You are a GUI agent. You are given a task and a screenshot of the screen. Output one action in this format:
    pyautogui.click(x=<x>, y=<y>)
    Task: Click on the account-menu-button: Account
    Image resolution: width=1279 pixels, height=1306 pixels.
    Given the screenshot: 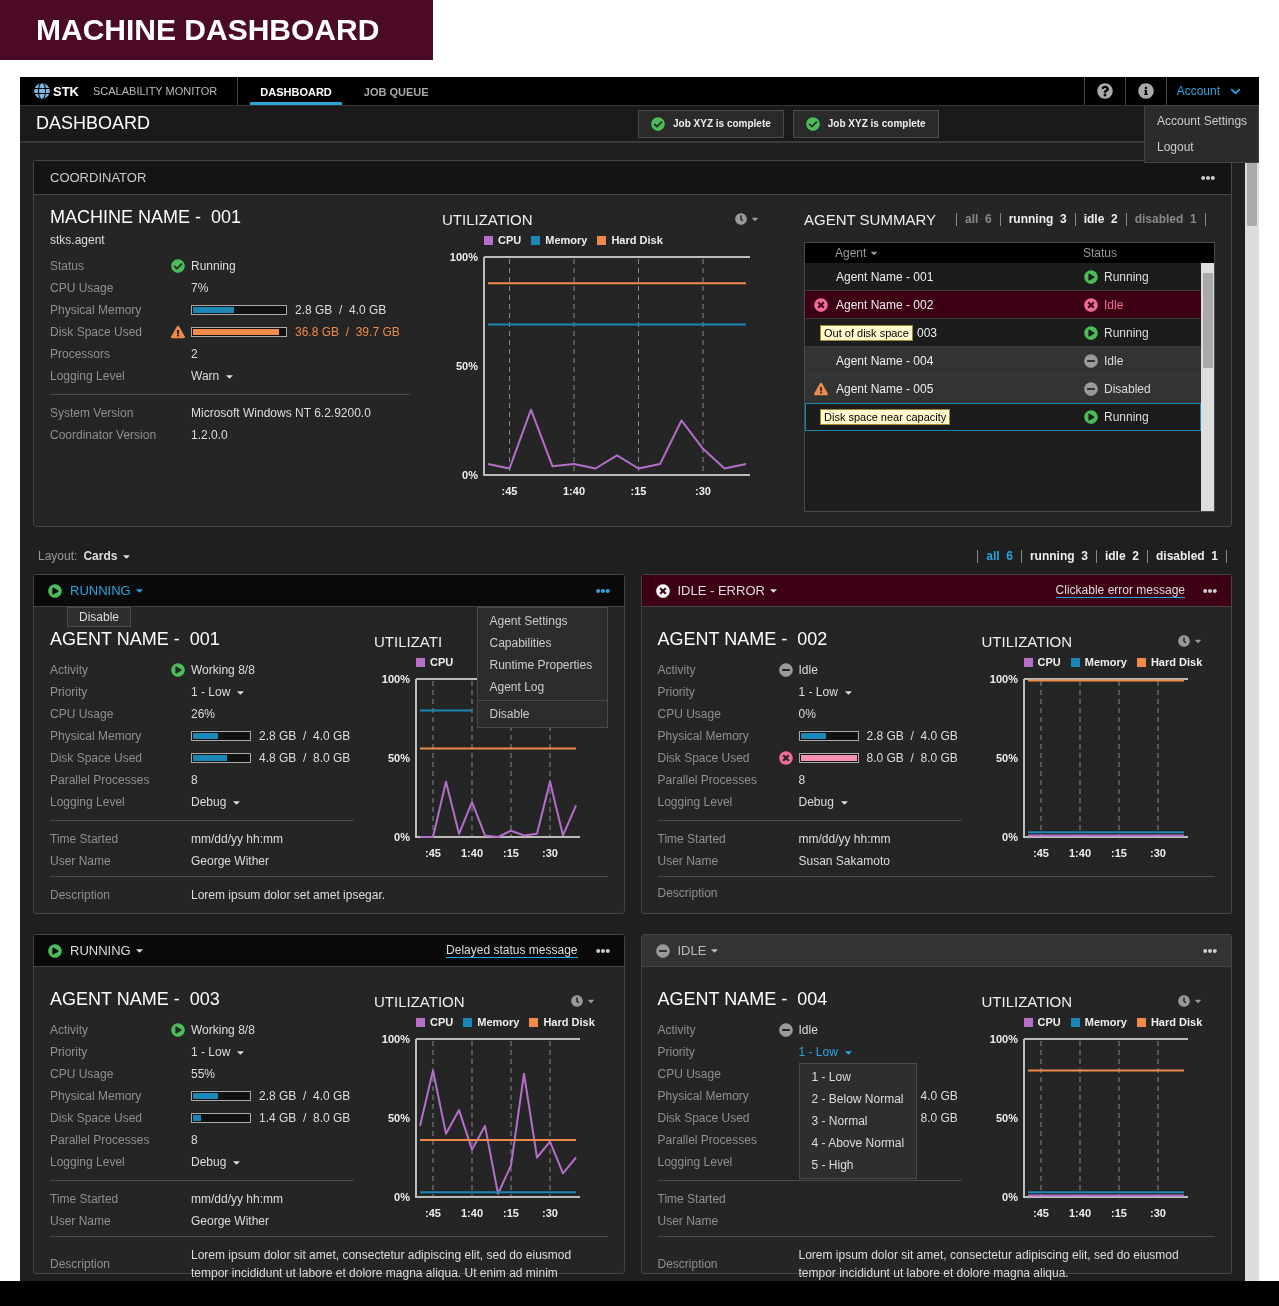 What is the action you would take?
    pyautogui.click(x=1212, y=91)
    